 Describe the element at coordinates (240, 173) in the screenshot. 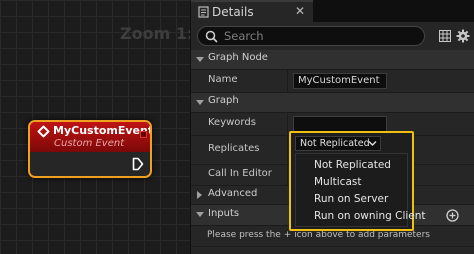

I see `property-label: Call In Editor` at that location.